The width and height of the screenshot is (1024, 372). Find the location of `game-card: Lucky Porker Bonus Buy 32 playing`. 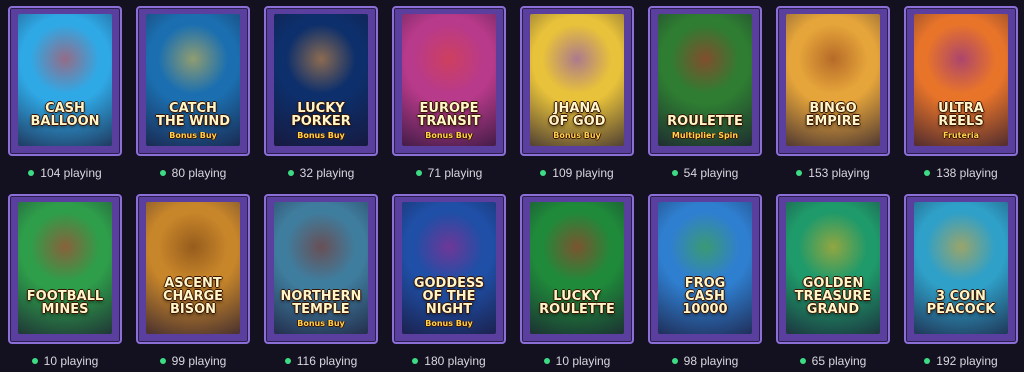

game-card: Lucky Porker Bonus Buy 32 playing is located at coordinates (321, 93).